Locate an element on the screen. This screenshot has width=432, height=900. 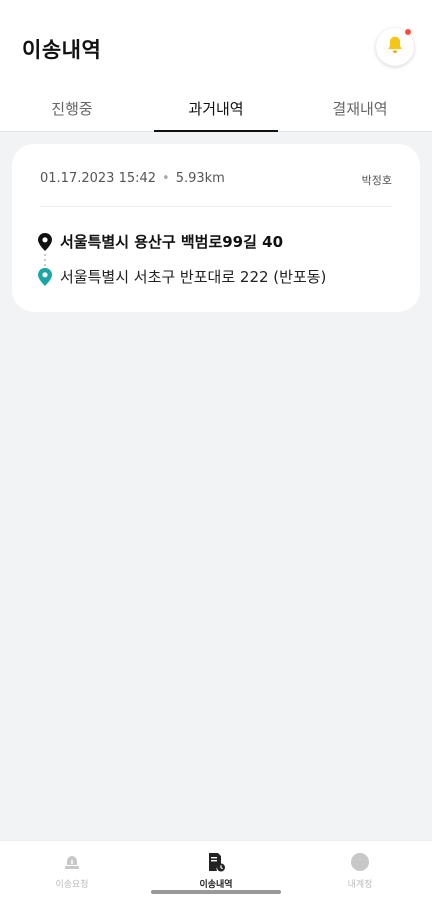
bell-icon is located at coordinates (395, 47).